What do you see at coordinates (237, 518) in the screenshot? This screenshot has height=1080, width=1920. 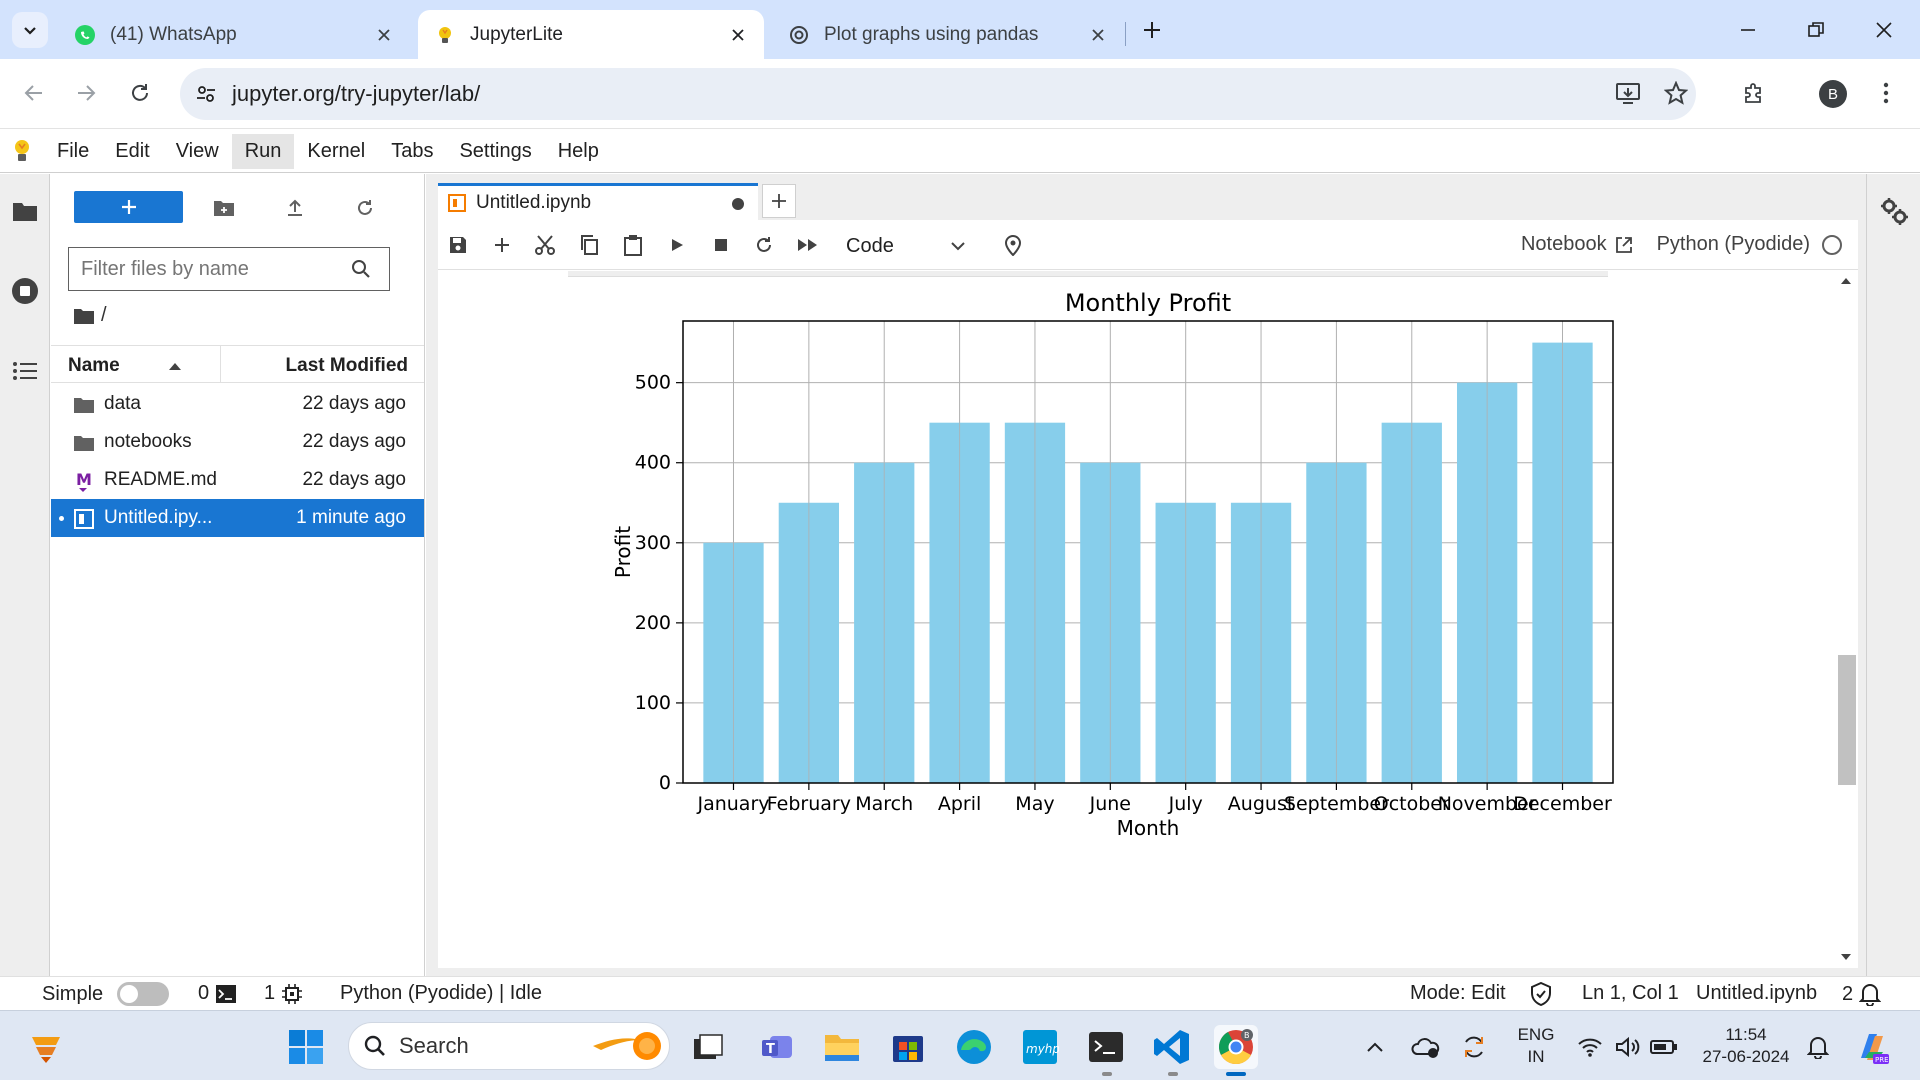 I see `file-row-untitled-notebook: Untitled.ipy... 1 minute ago` at bounding box center [237, 518].